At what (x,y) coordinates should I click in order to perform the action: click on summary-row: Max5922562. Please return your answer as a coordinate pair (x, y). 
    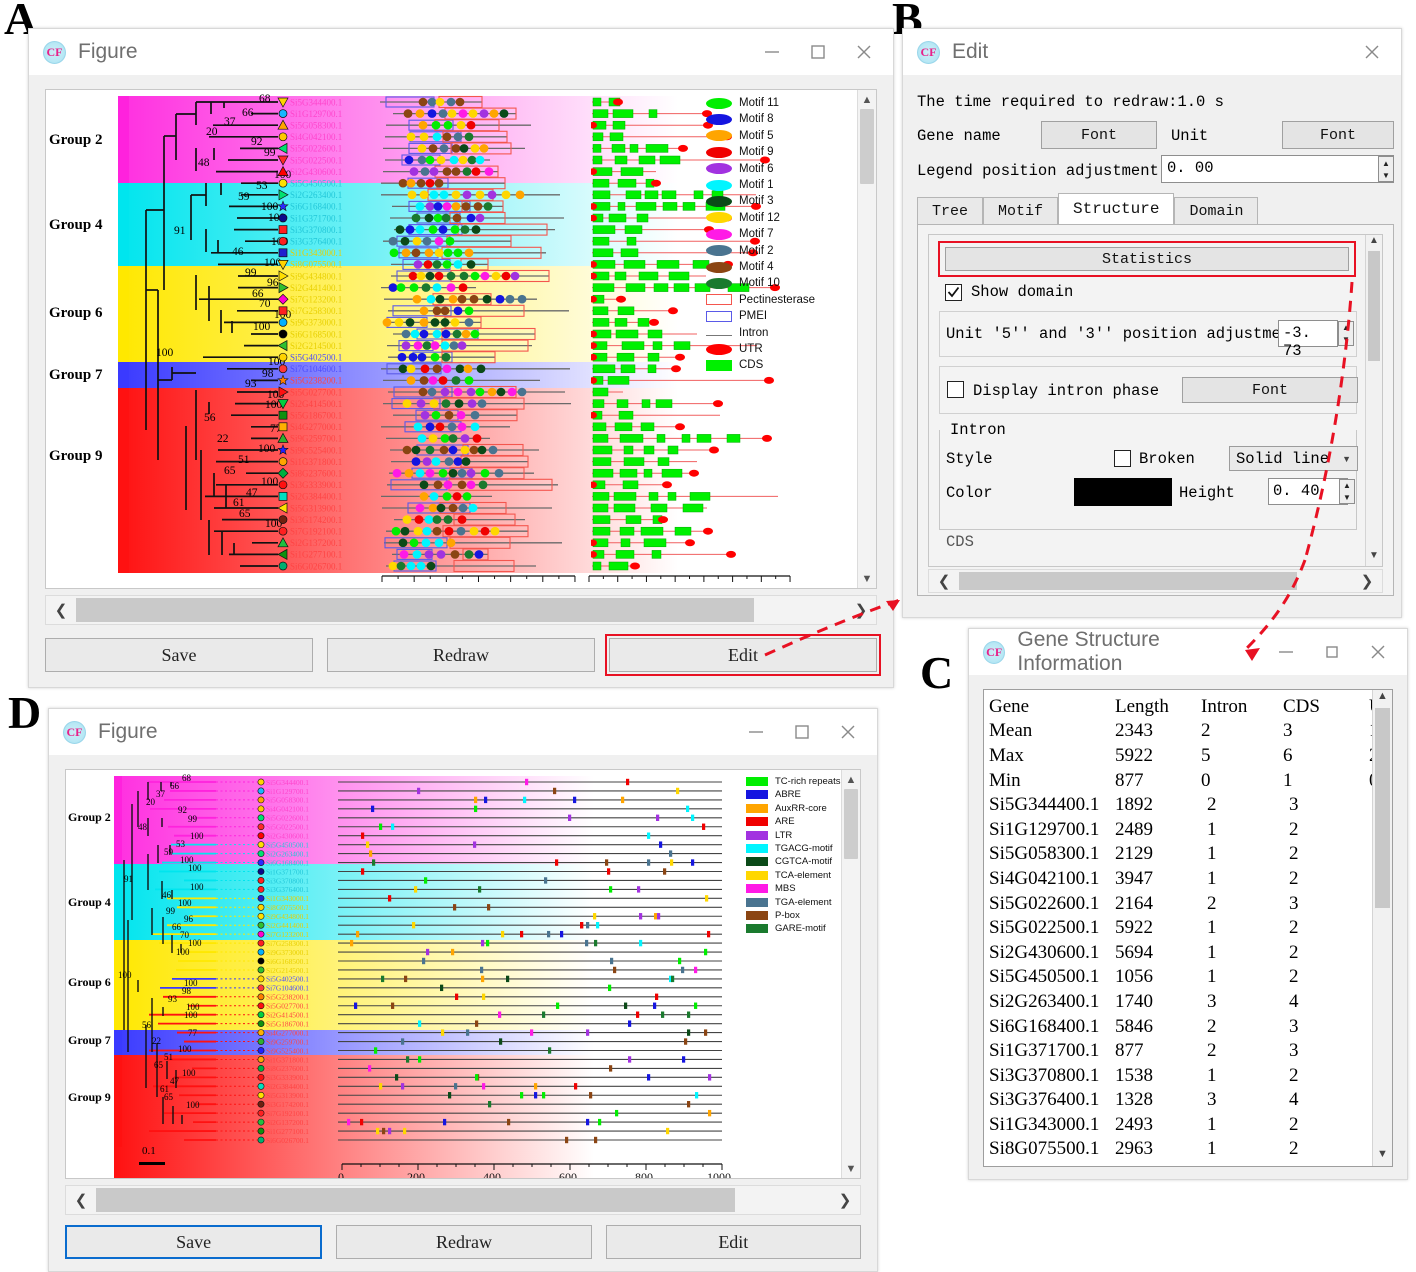
    Looking at the image, I should click on (1184, 755).